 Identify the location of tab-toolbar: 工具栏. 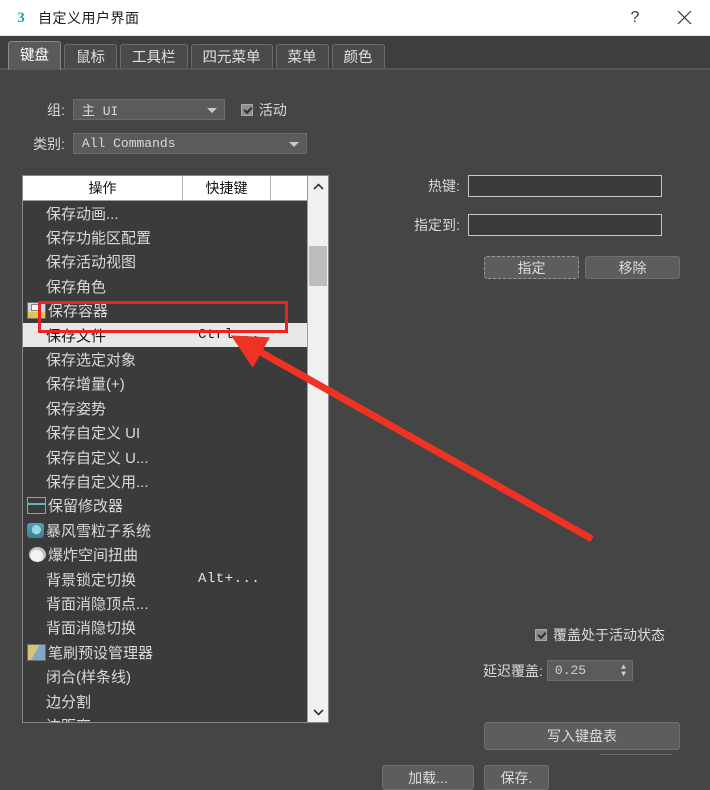
(154, 57).